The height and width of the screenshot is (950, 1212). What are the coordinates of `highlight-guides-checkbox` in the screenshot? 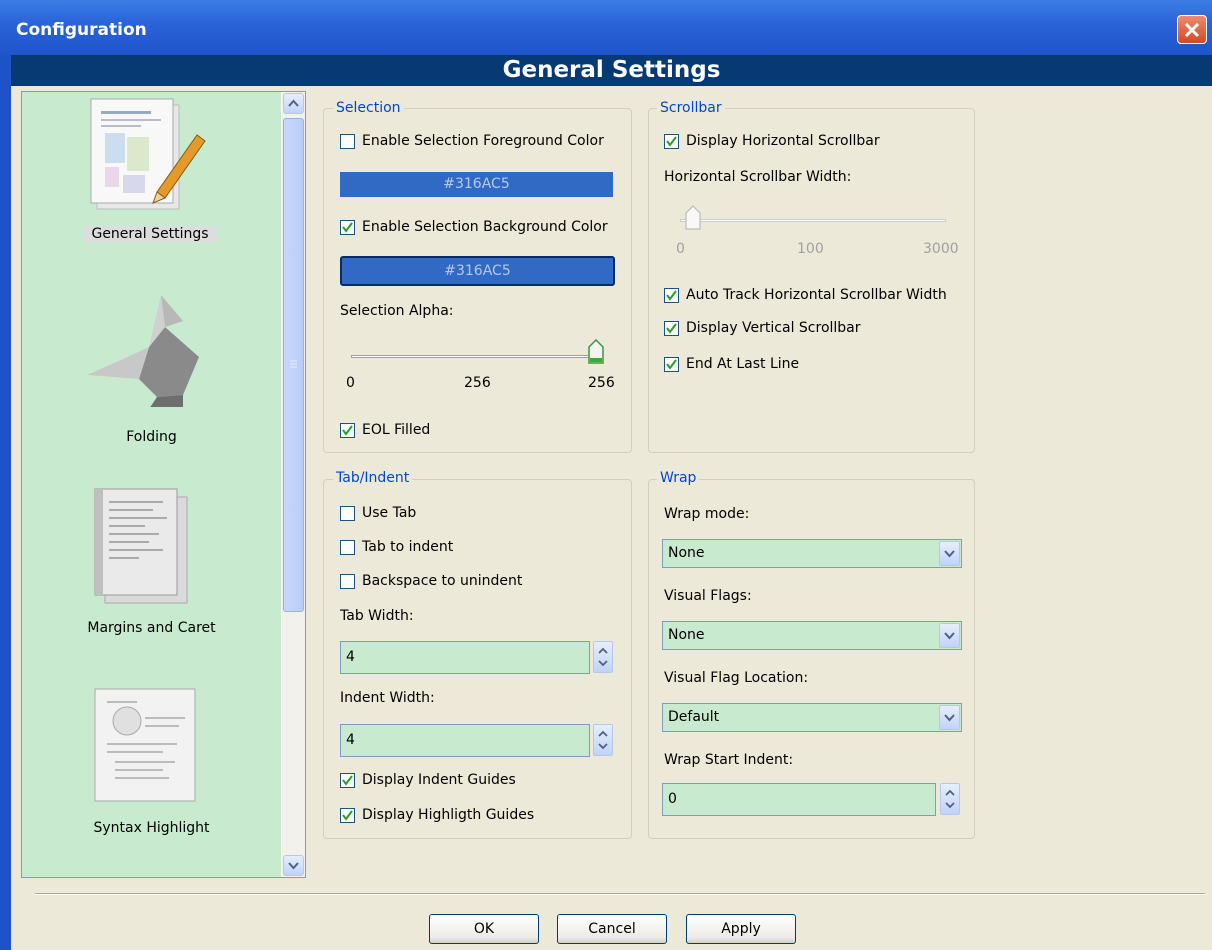 It's located at (347, 815).